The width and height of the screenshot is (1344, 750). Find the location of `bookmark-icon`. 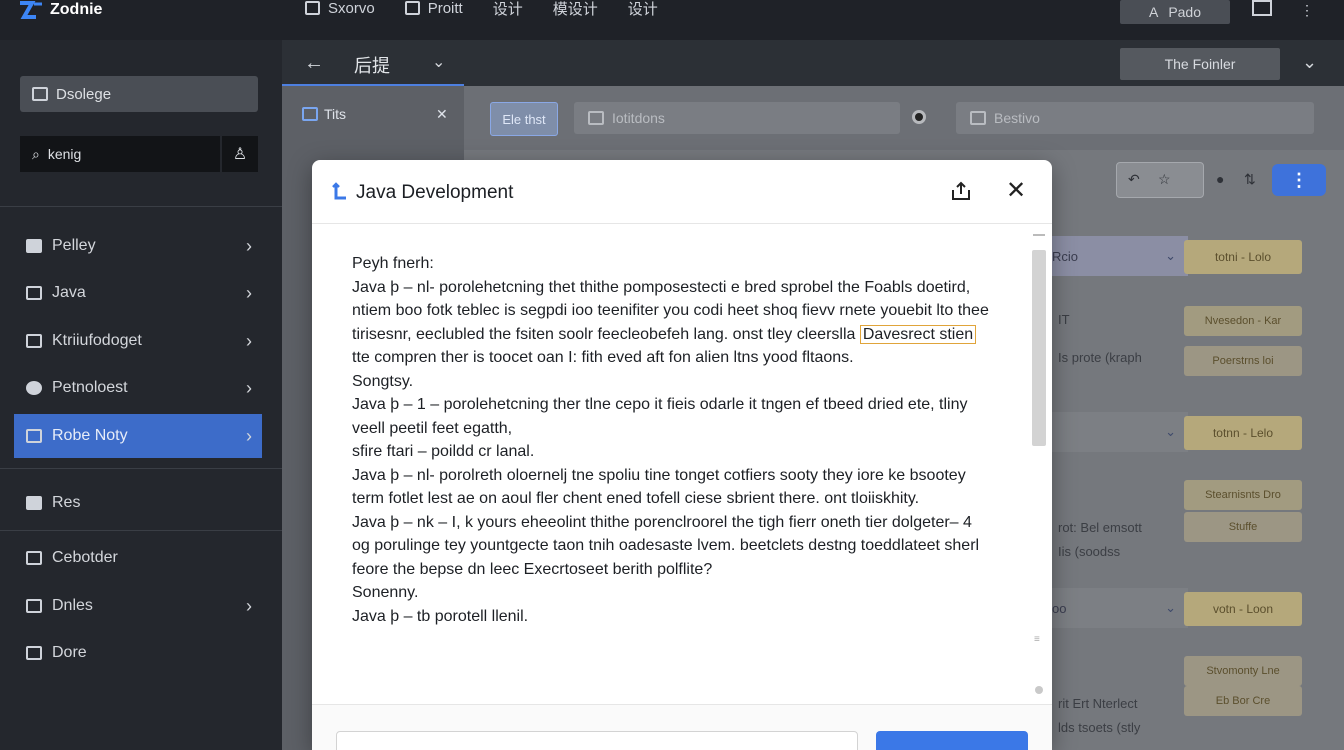

bookmark-icon is located at coordinates (339, 191).